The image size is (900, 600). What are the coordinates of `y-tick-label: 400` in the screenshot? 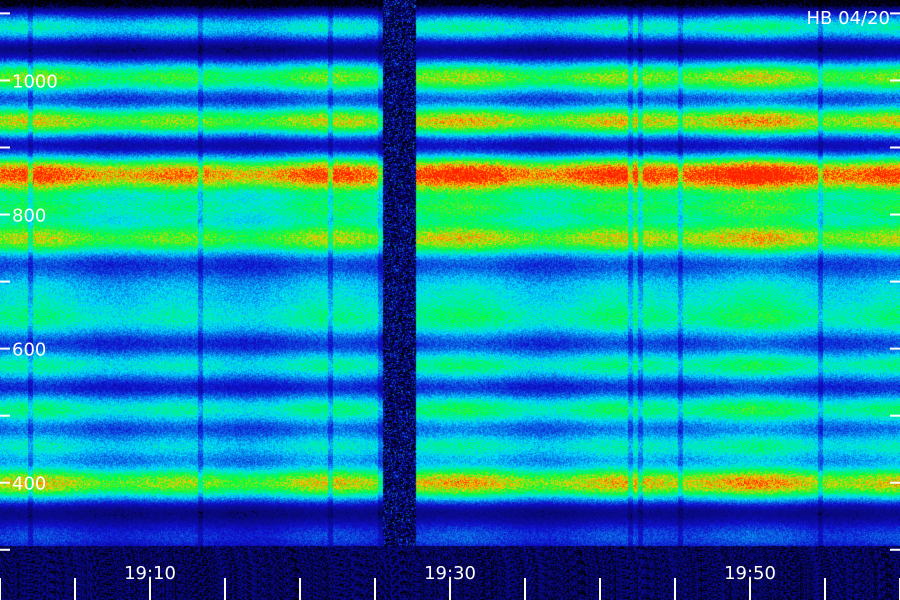 It's located at (29, 484).